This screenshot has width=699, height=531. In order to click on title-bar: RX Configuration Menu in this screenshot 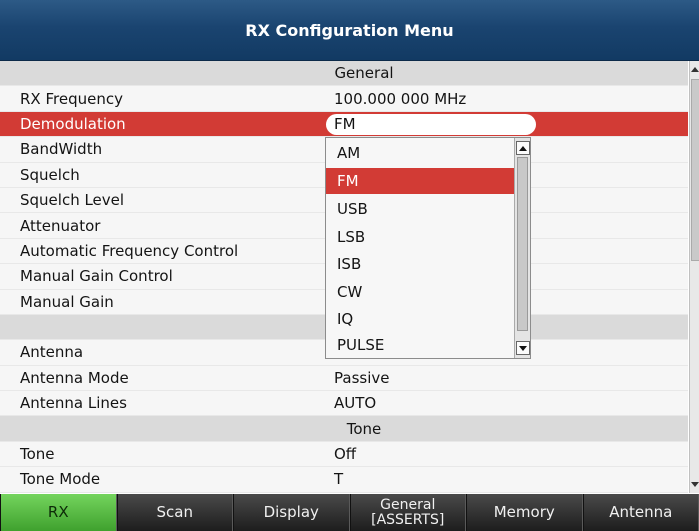, I will do `click(349, 30)`.